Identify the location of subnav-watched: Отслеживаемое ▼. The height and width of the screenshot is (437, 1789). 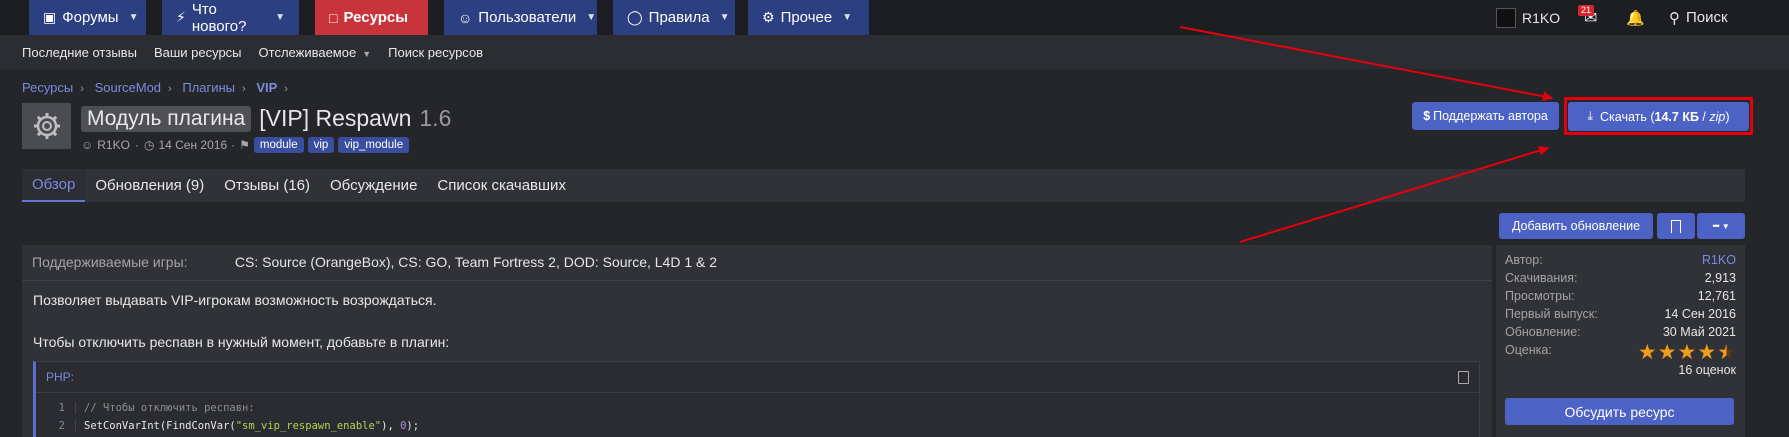
(315, 52).